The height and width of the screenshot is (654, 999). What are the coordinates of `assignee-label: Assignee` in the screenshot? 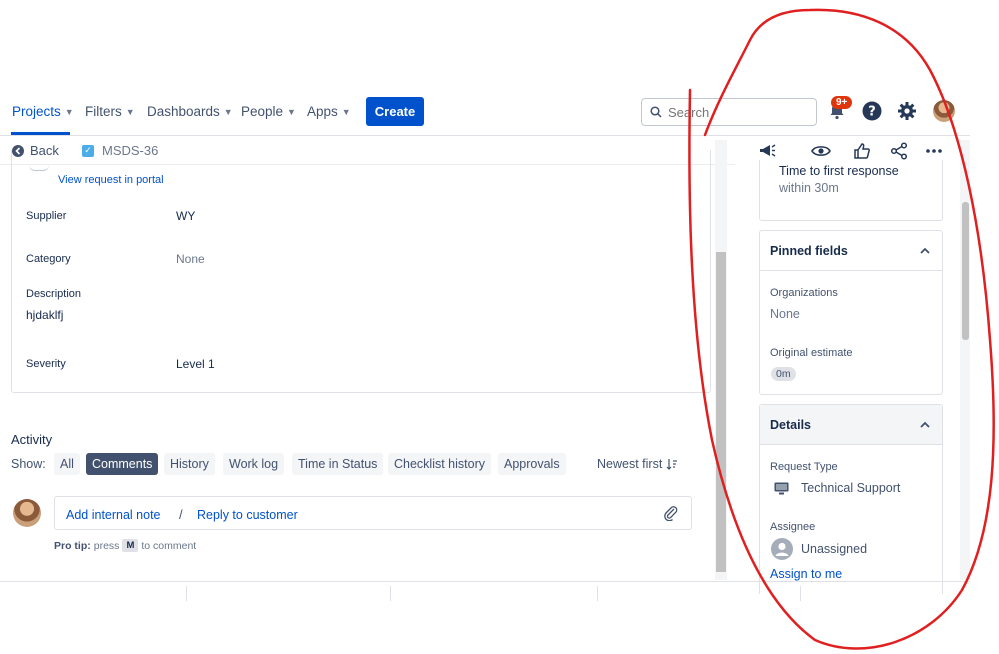 It's located at (793, 527).